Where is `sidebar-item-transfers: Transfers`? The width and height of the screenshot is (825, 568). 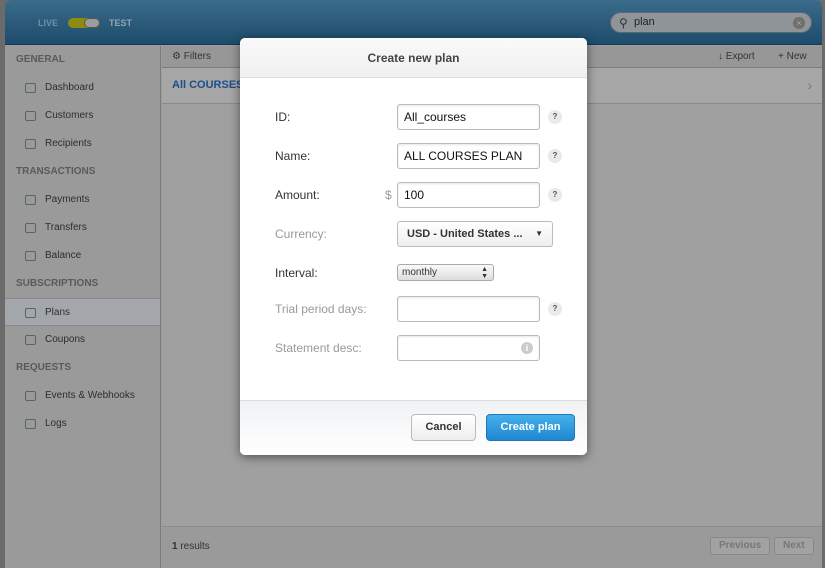
sidebar-item-transfers: Transfers is located at coordinates (82, 228).